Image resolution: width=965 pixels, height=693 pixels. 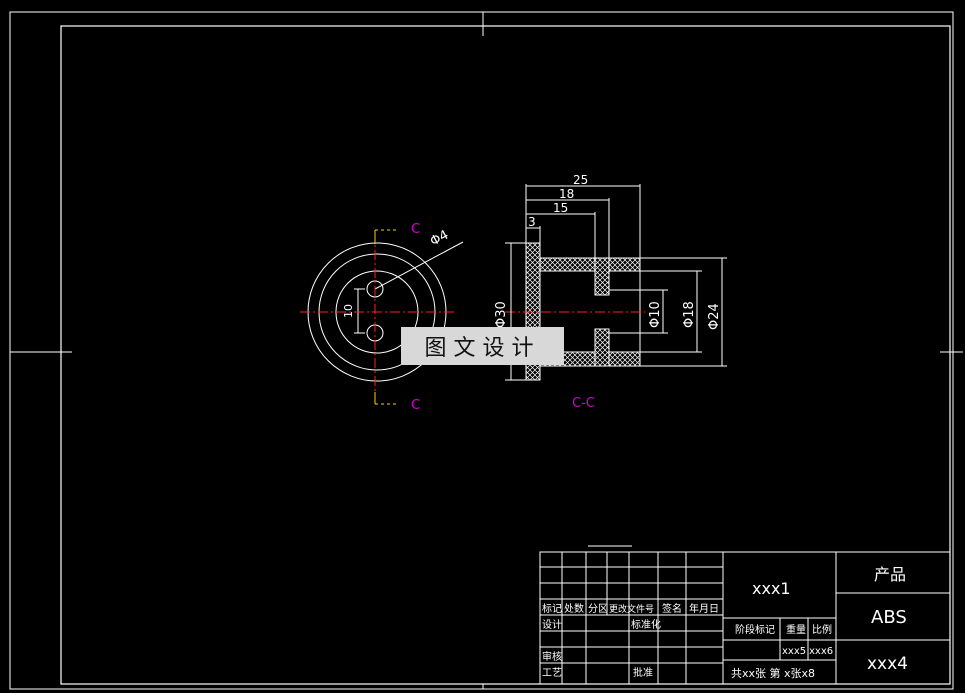 I want to click on watermark: 图文设计, so click(x=482, y=346).